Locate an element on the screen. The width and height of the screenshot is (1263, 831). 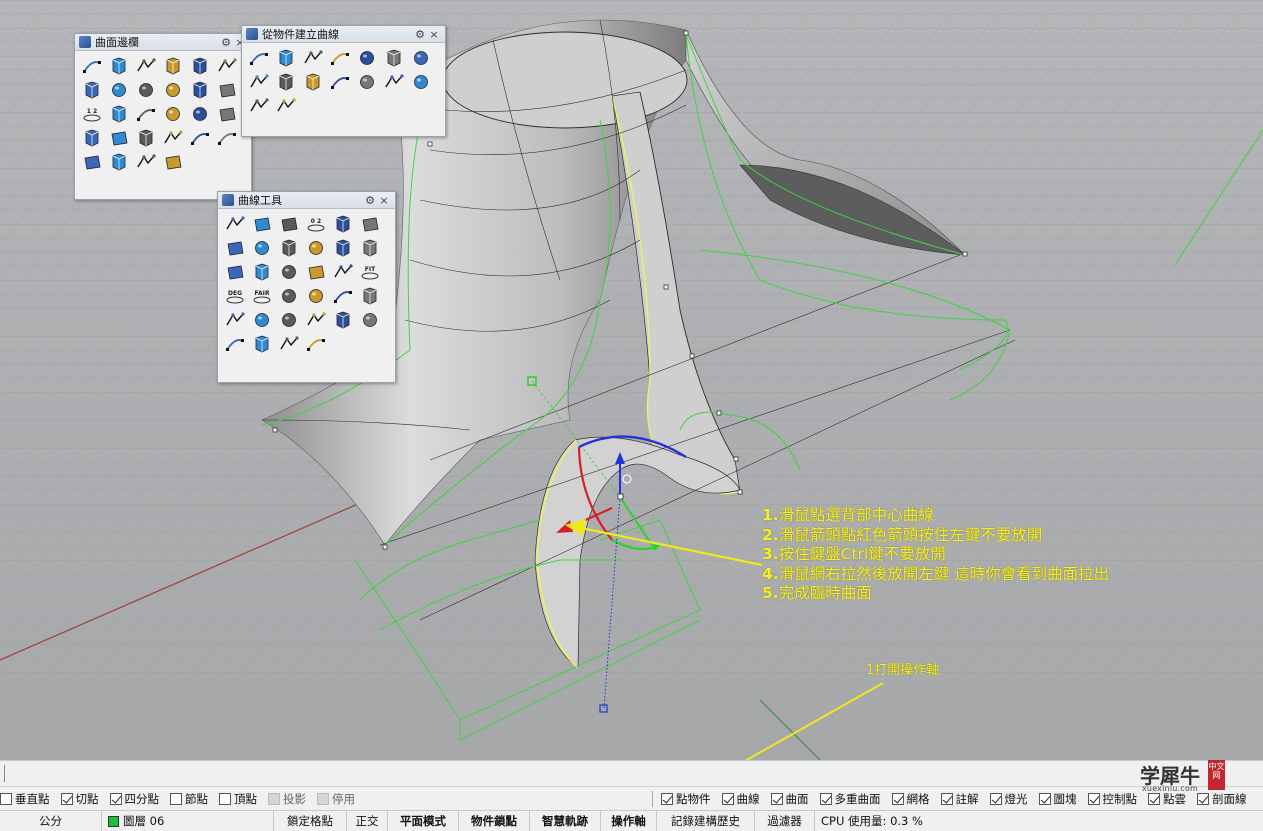
filter-網格: 網格 is located at coordinates (910, 799).